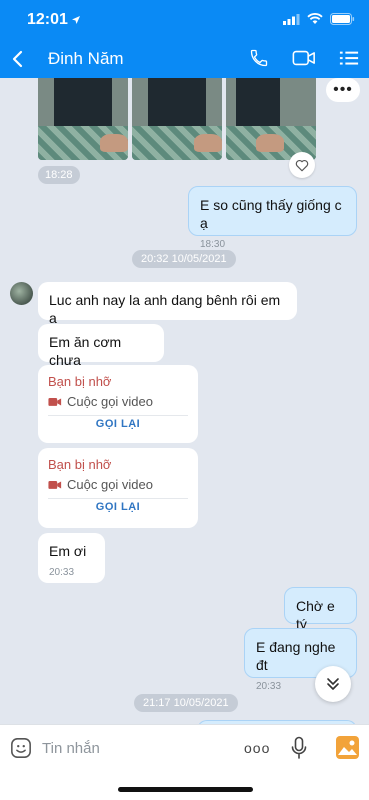  What do you see at coordinates (62, 572) in the screenshot?
I see `message-time: 20:33` at bounding box center [62, 572].